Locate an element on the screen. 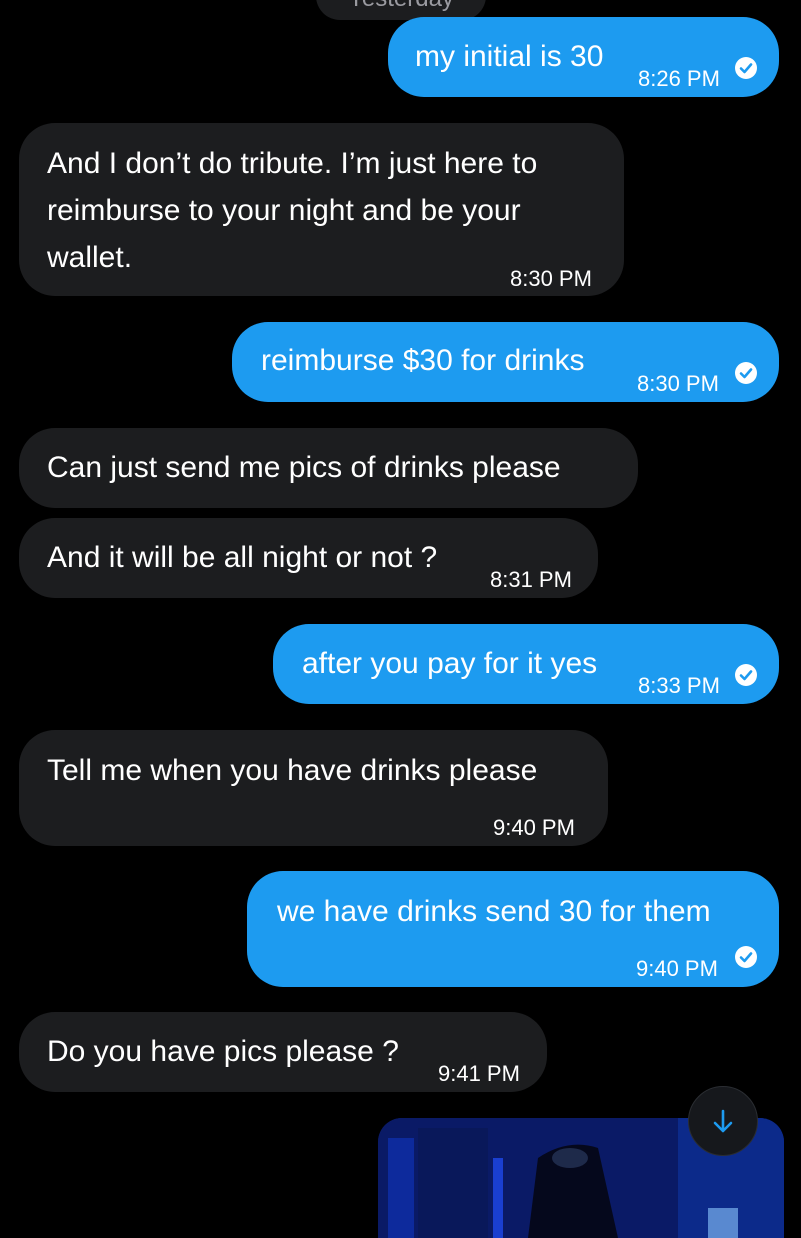 This screenshot has height=1238, width=801. message-text: we have drinks send 30 for them is located at coordinates (494, 911).